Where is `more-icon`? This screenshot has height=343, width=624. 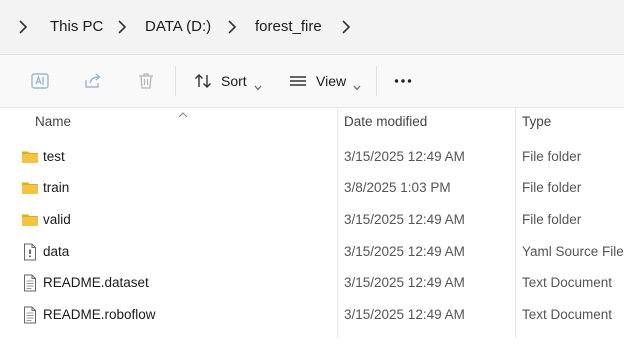
more-icon is located at coordinates (403, 81).